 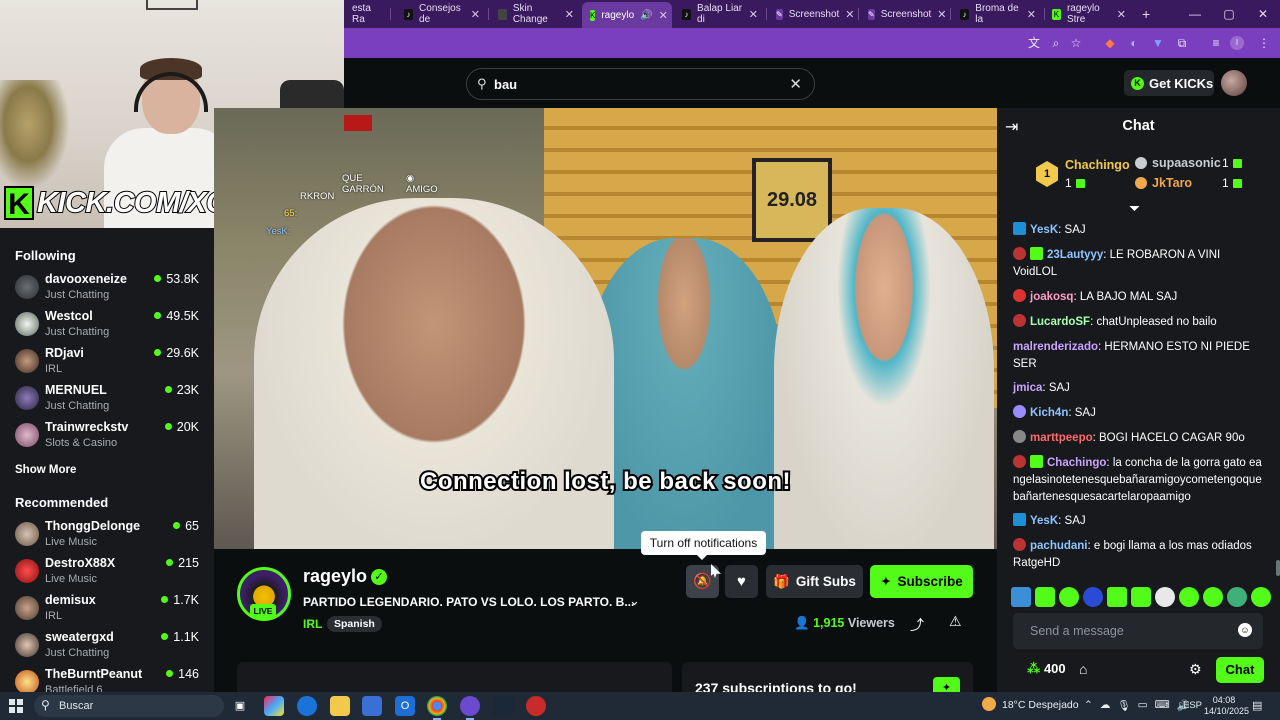 I want to click on bookmark-star-icon: ☆, so click(x=1076, y=43).